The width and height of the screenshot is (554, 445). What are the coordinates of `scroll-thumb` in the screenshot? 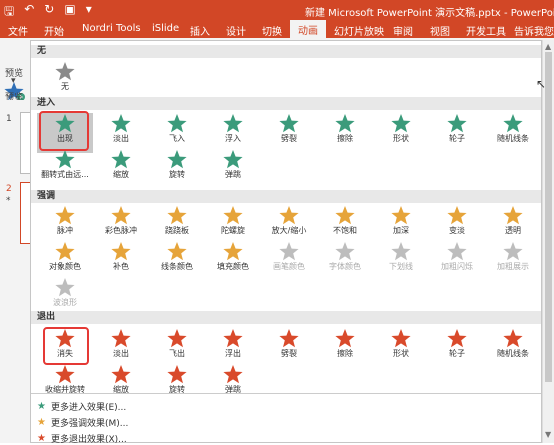 It's located at (548, 217).